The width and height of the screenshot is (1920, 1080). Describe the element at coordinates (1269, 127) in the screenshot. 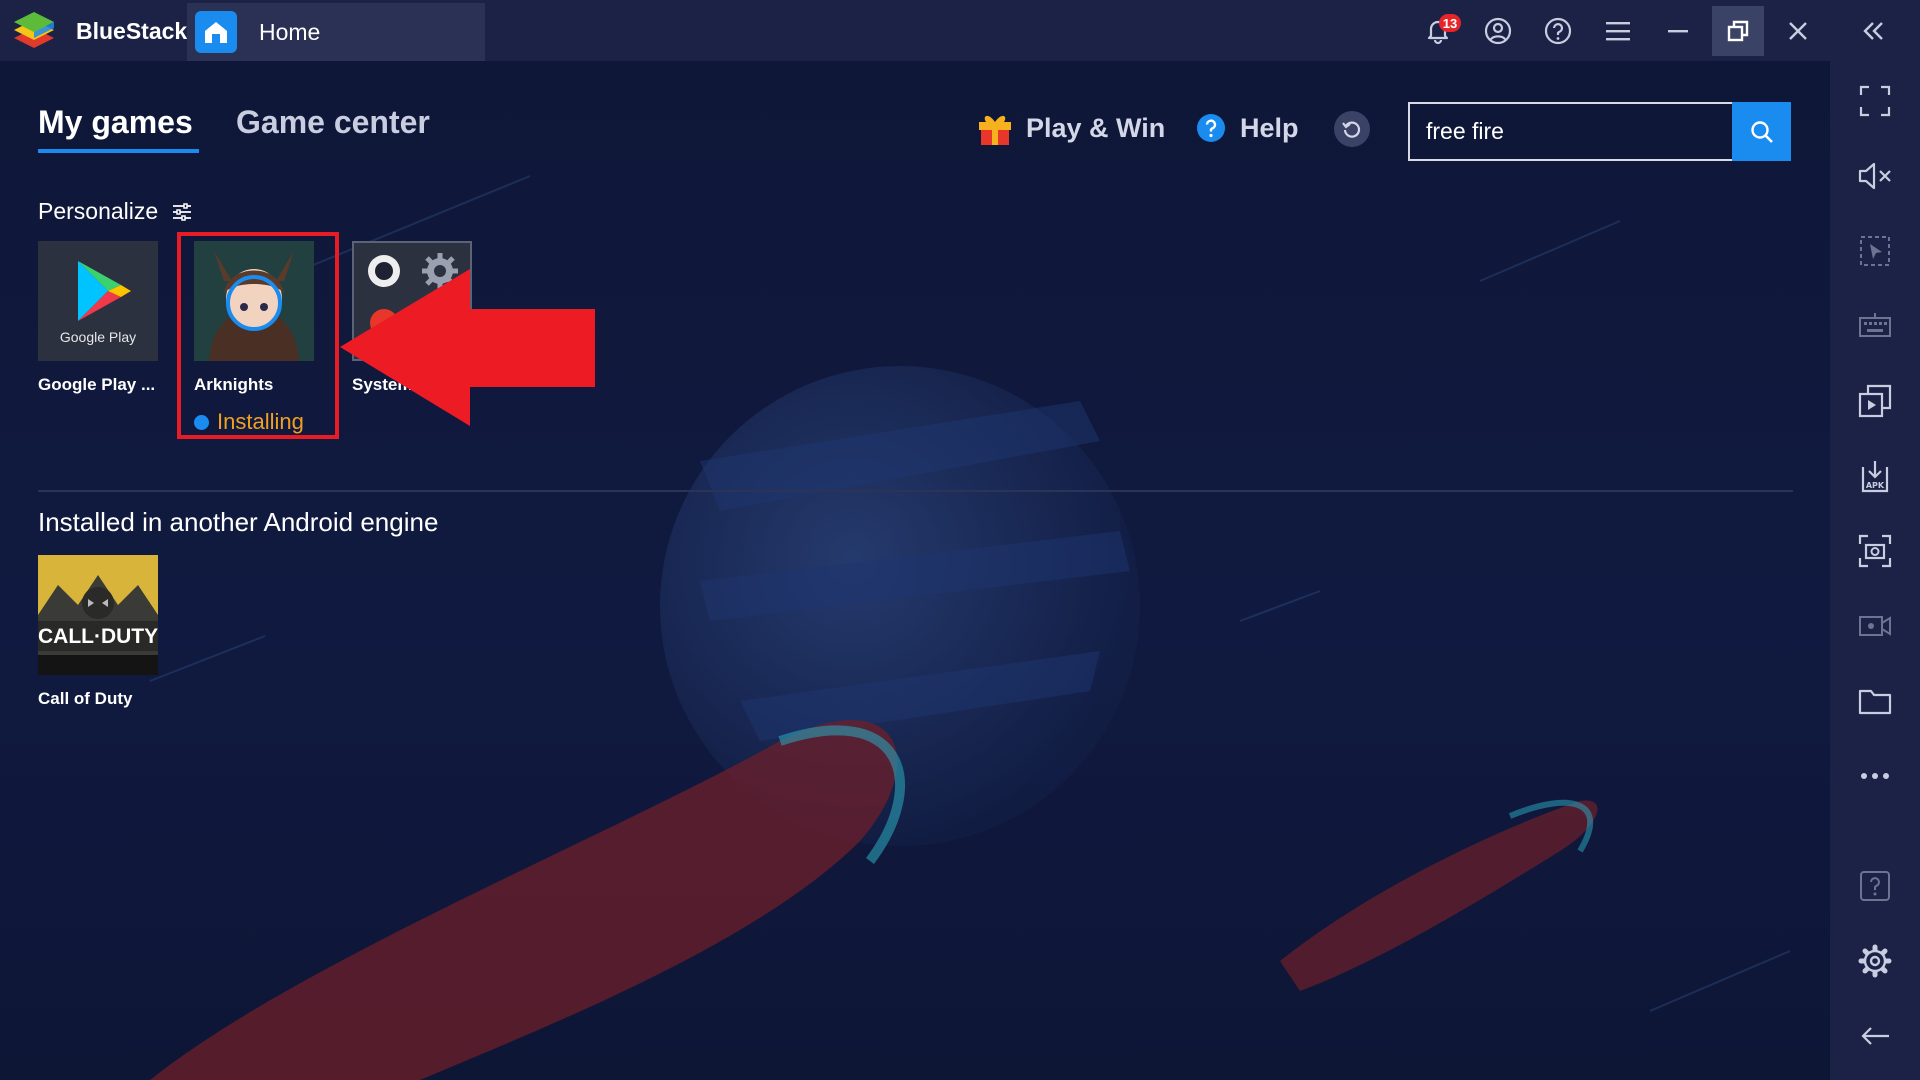

I see `help-label: Help` at that location.